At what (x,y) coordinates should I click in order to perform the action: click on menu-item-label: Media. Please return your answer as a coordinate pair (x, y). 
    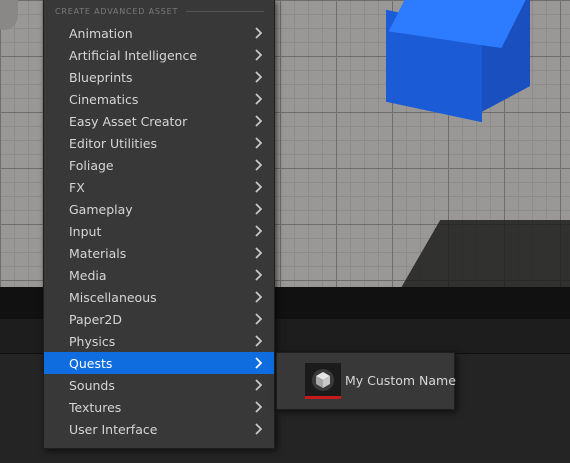
    Looking at the image, I should click on (88, 275).